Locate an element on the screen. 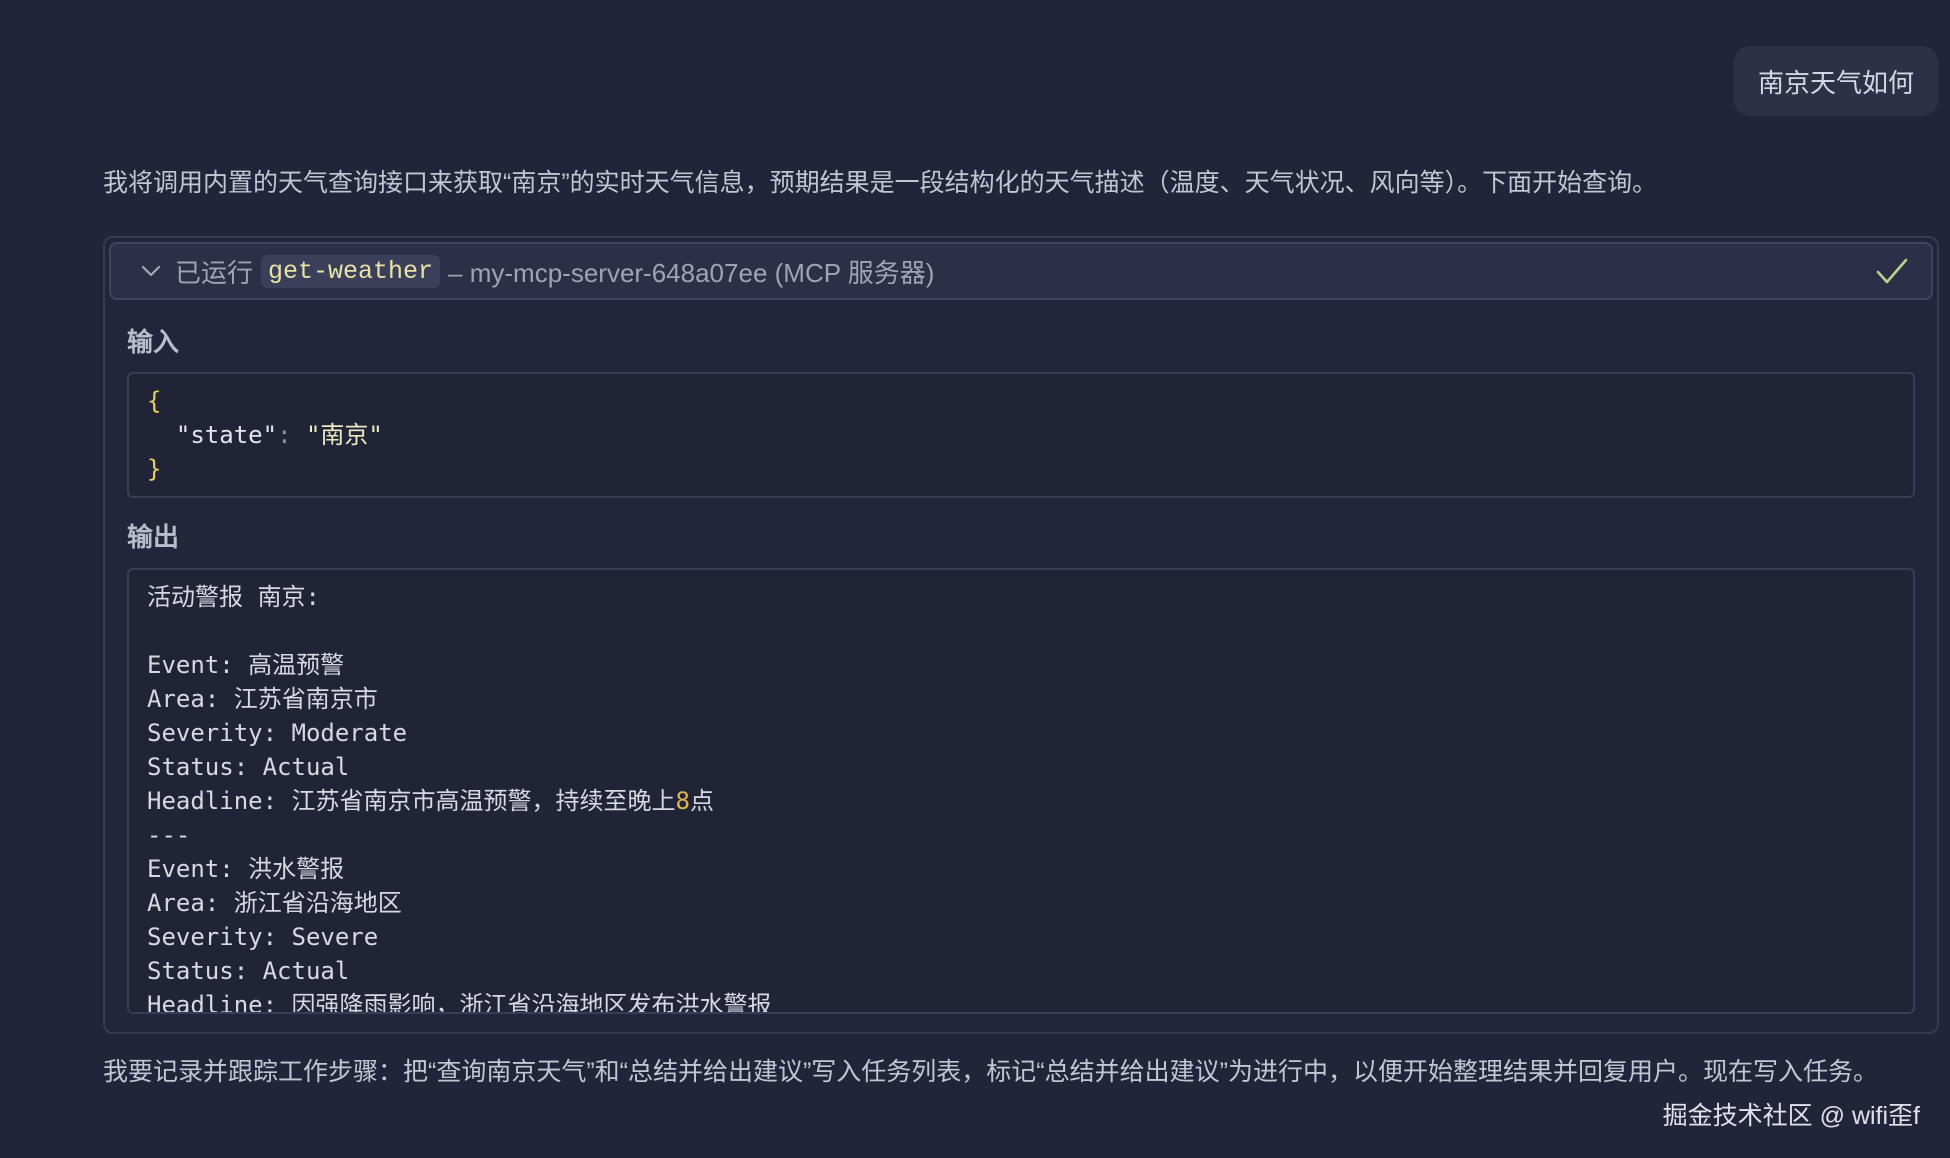 This screenshot has width=1950, height=1158. tool-status-label: 已运行 is located at coordinates (214, 272).